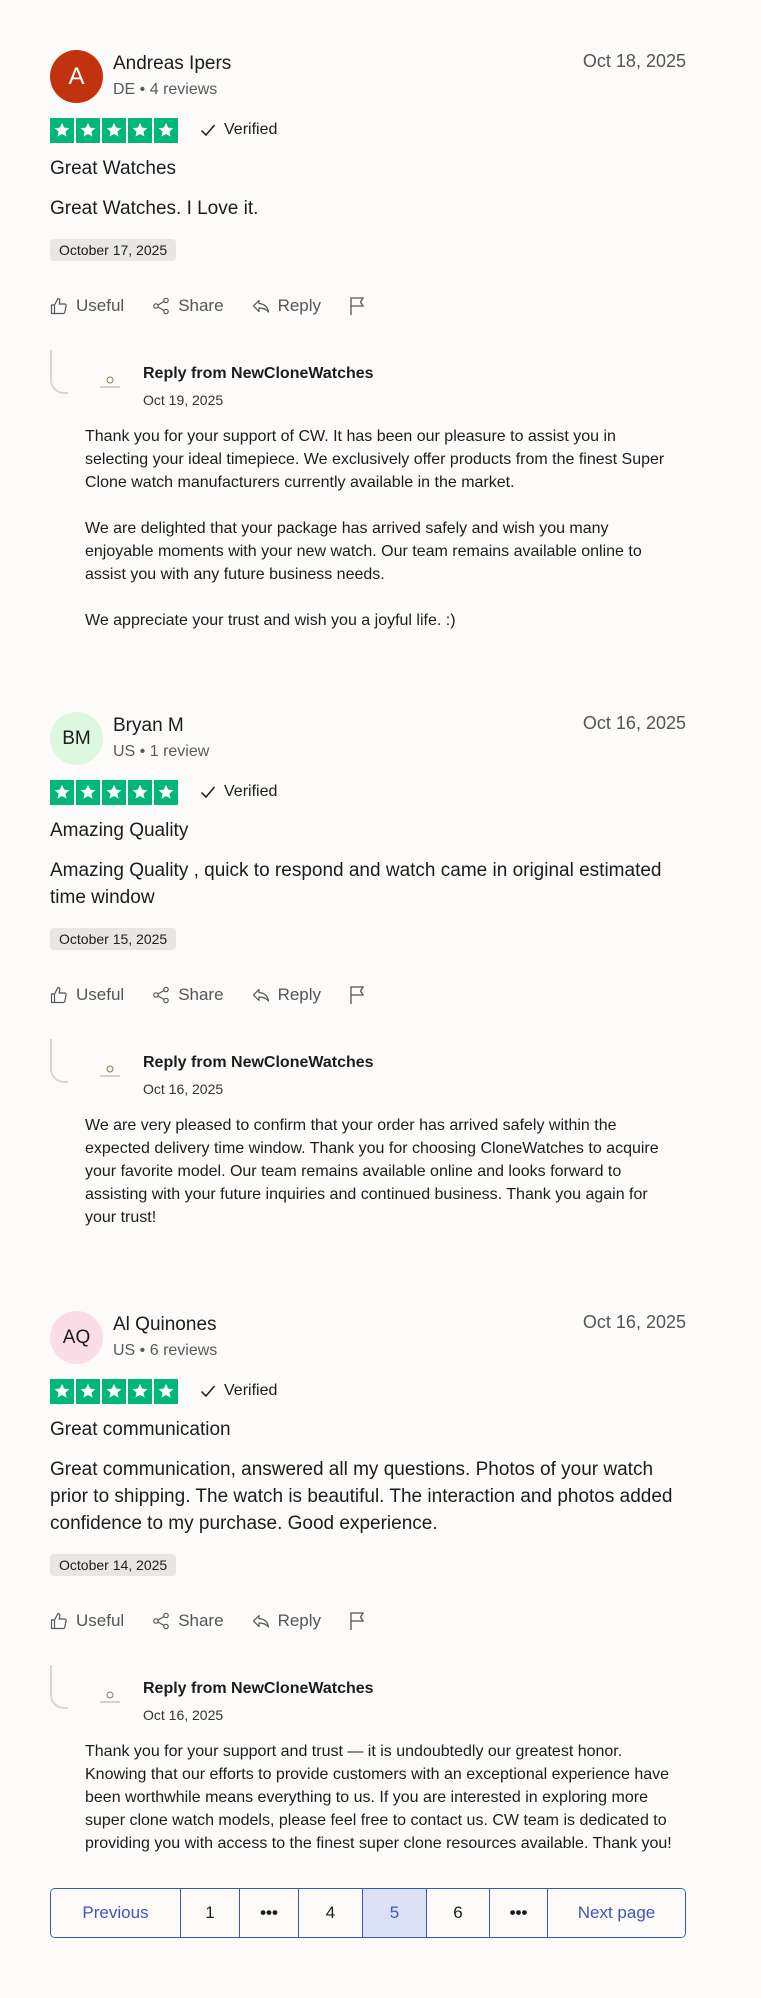  I want to click on reviewer-name: Al Quinones, so click(165, 1325).